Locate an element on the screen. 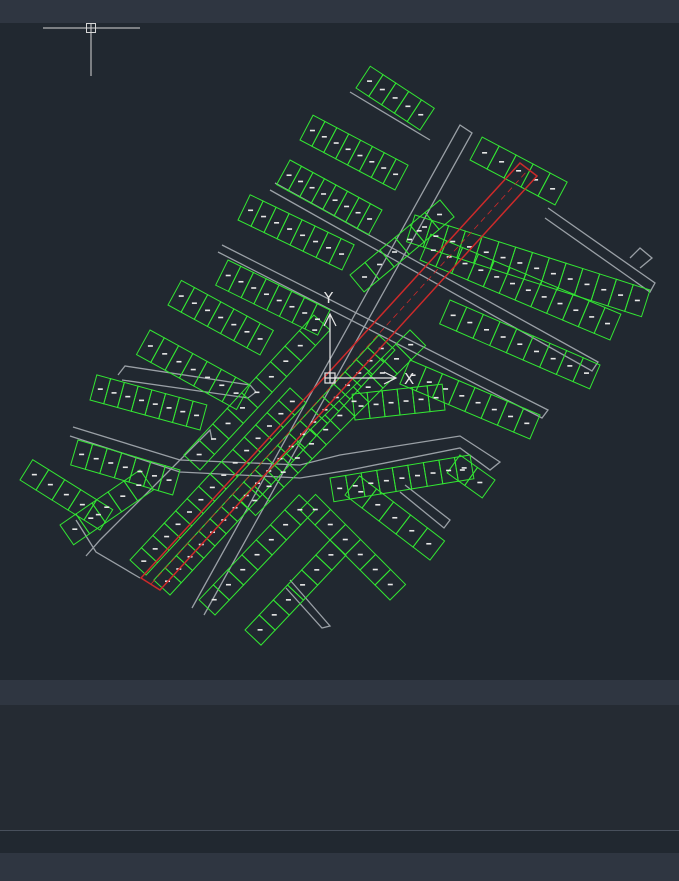 This screenshot has height=881, width=679. road-right-stub is located at coordinates (641, 258).